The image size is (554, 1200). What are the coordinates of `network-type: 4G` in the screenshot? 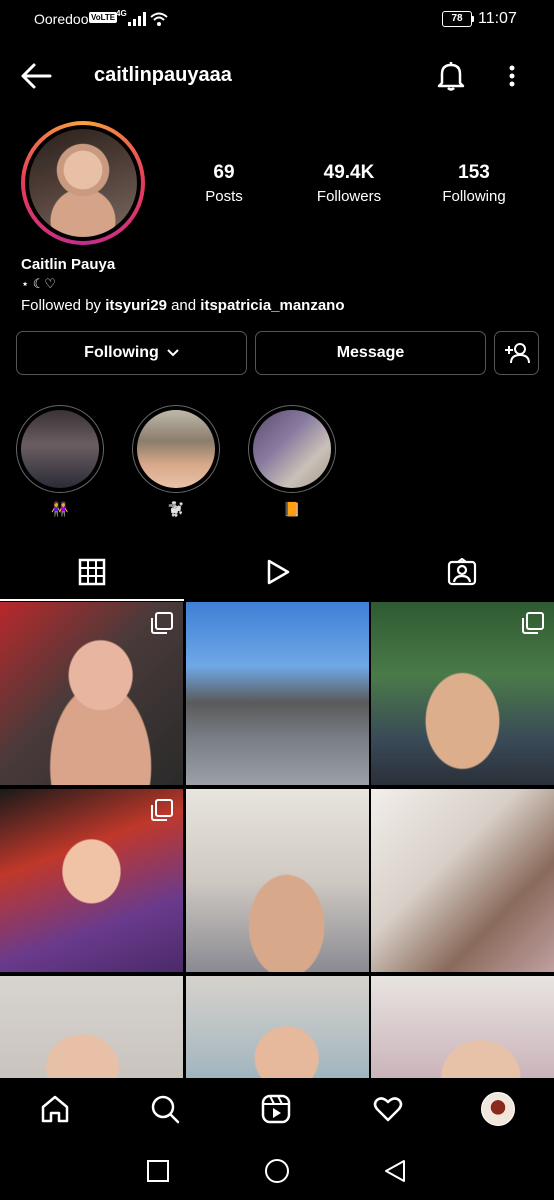 It's located at (121, 13).